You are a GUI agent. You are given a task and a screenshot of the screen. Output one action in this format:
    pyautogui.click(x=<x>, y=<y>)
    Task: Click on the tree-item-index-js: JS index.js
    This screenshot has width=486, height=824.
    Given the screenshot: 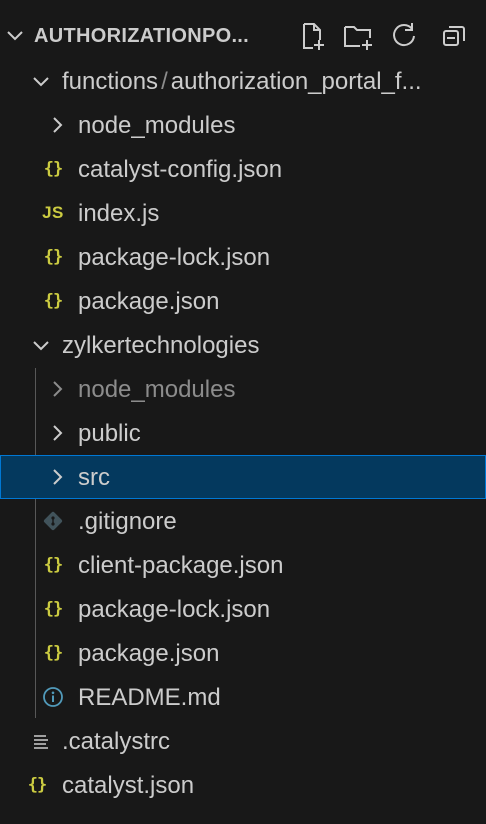 What is the action you would take?
    pyautogui.click(x=243, y=213)
    